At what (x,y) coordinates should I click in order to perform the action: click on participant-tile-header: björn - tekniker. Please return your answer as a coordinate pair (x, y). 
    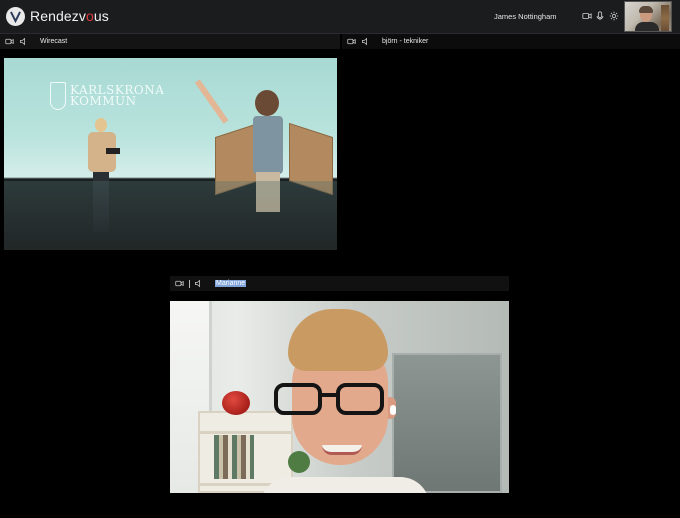
    Looking at the image, I should click on (511, 41).